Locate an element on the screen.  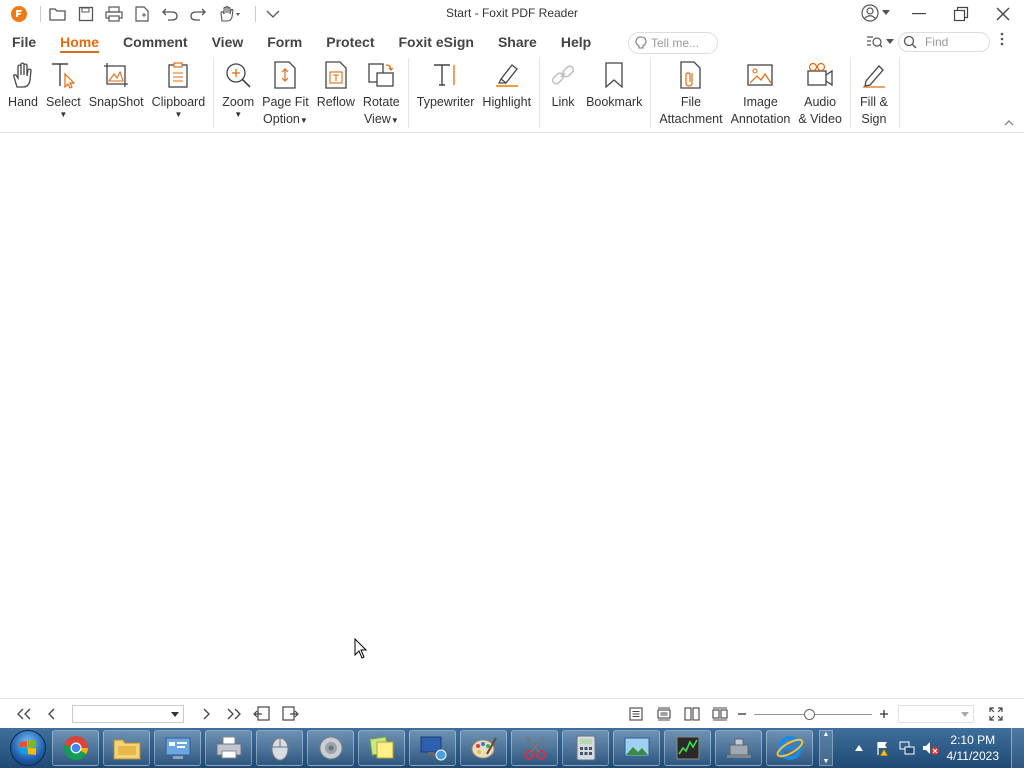
snipping-tool-icon is located at coordinates (534, 748).